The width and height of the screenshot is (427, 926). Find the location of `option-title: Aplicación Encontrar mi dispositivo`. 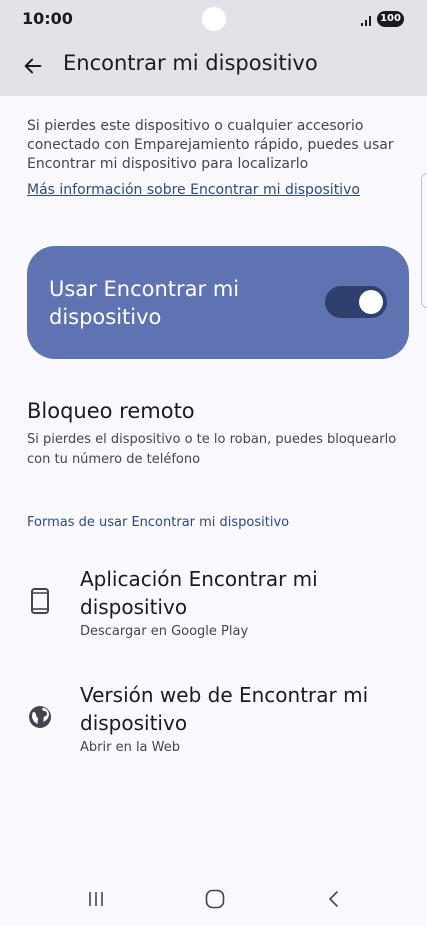

option-title: Aplicación Encontrar mi dispositivo is located at coordinates (199, 593).